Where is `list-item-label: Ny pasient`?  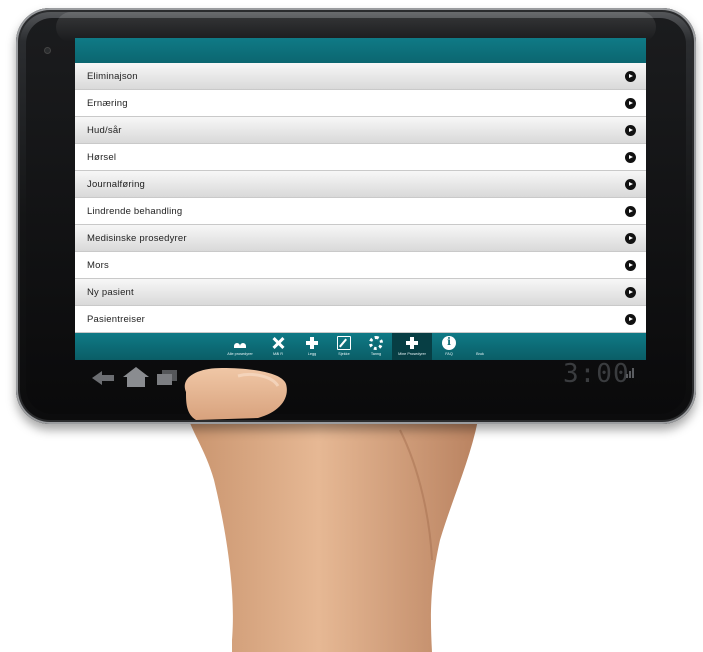
list-item-label: Ny pasient is located at coordinates (110, 292).